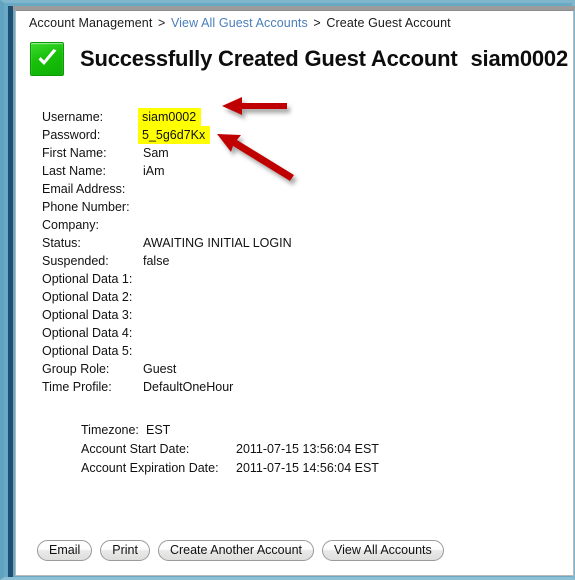  I want to click on detail-row-optional-data-4: Optional Data 4:, so click(167, 333).